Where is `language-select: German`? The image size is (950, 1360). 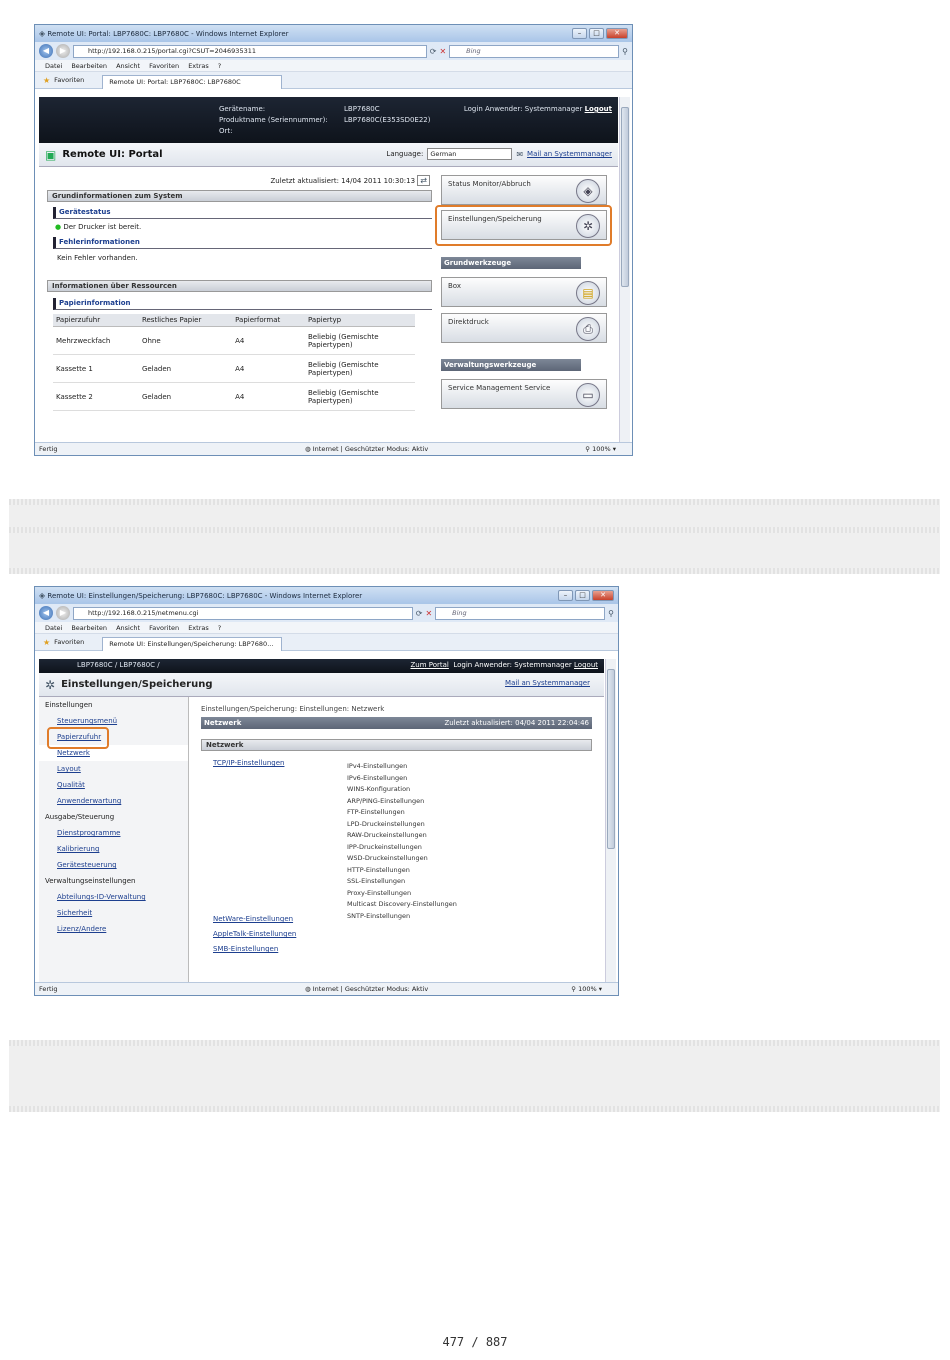 language-select: German is located at coordinates (470, 154).